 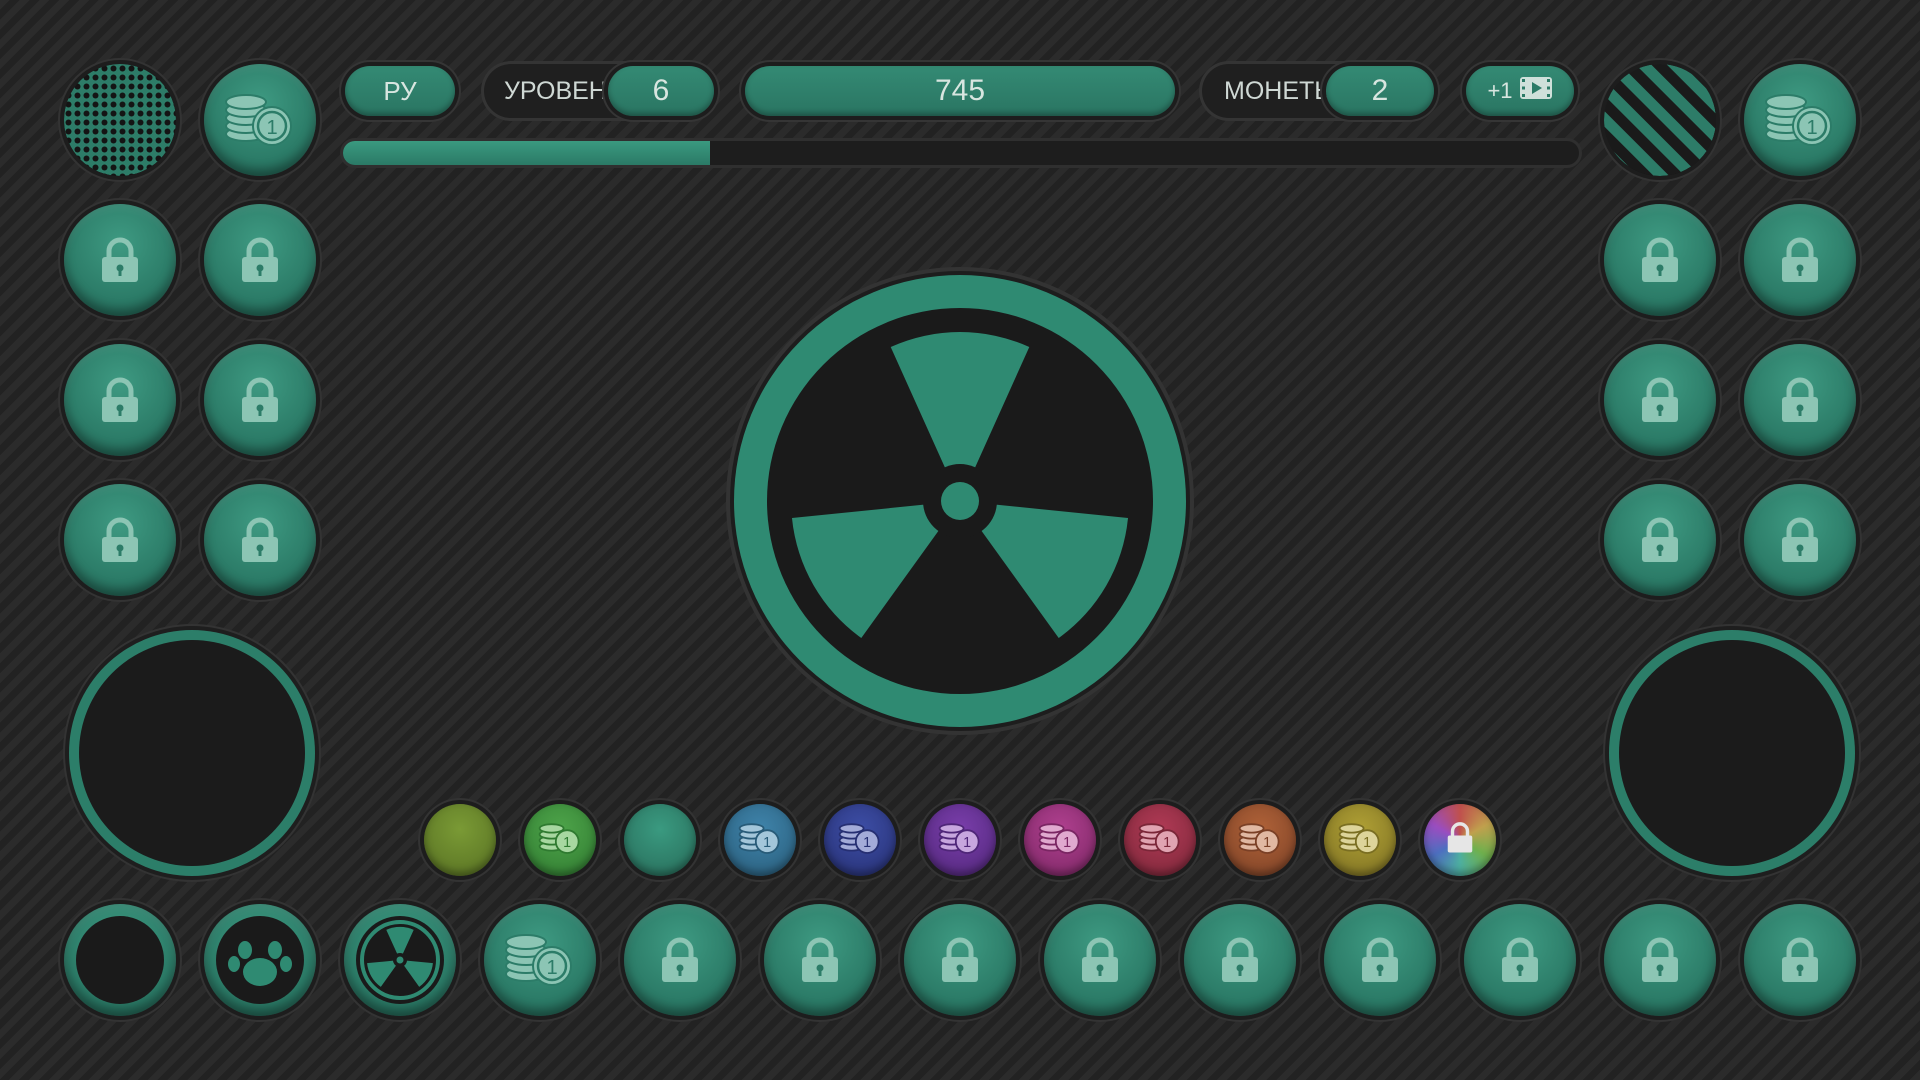 I want to click on radiation-icon, so click(x=400, y=960).